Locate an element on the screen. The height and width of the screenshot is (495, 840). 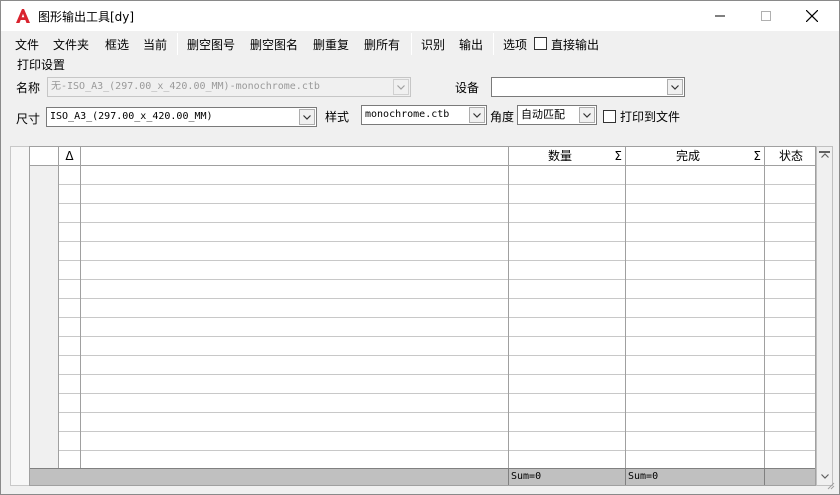
menu-box-select: 框选 is located at coordinates (117, 44).